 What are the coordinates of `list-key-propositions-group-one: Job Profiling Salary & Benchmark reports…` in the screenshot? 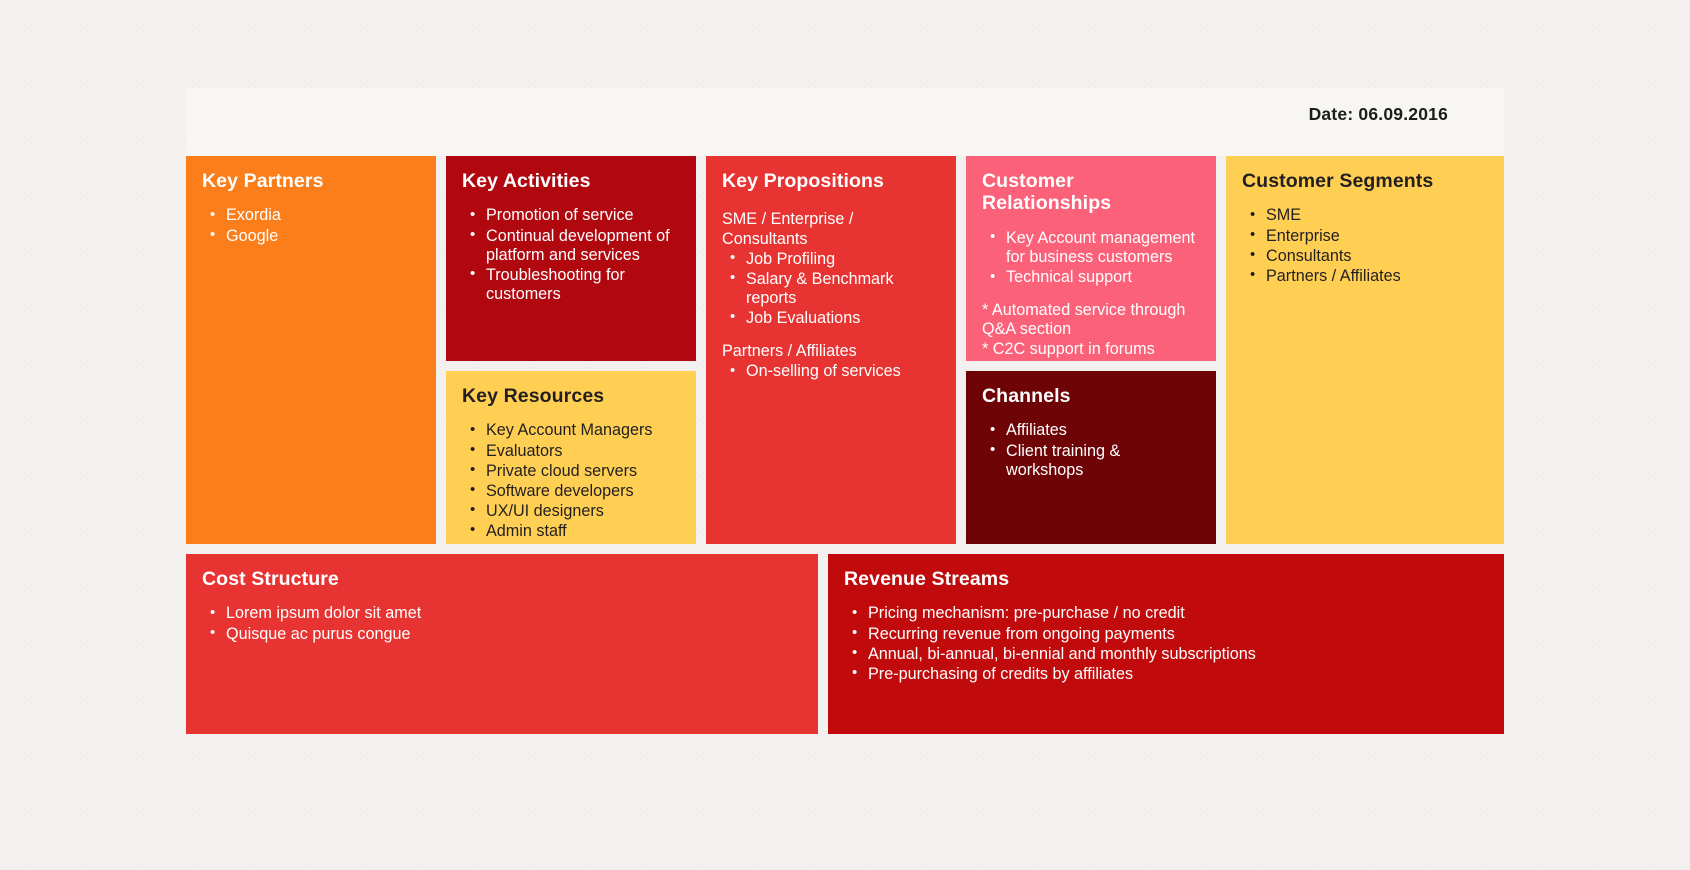 It's located at (831, 288).